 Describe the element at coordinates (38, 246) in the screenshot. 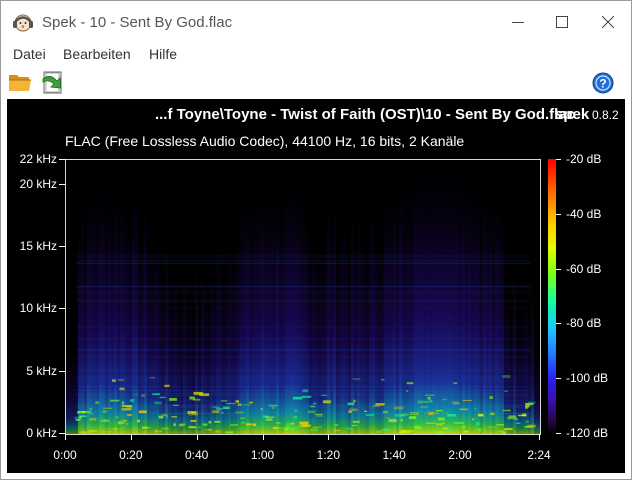

I see `freq-tick-label: 15 kHz` at that location.